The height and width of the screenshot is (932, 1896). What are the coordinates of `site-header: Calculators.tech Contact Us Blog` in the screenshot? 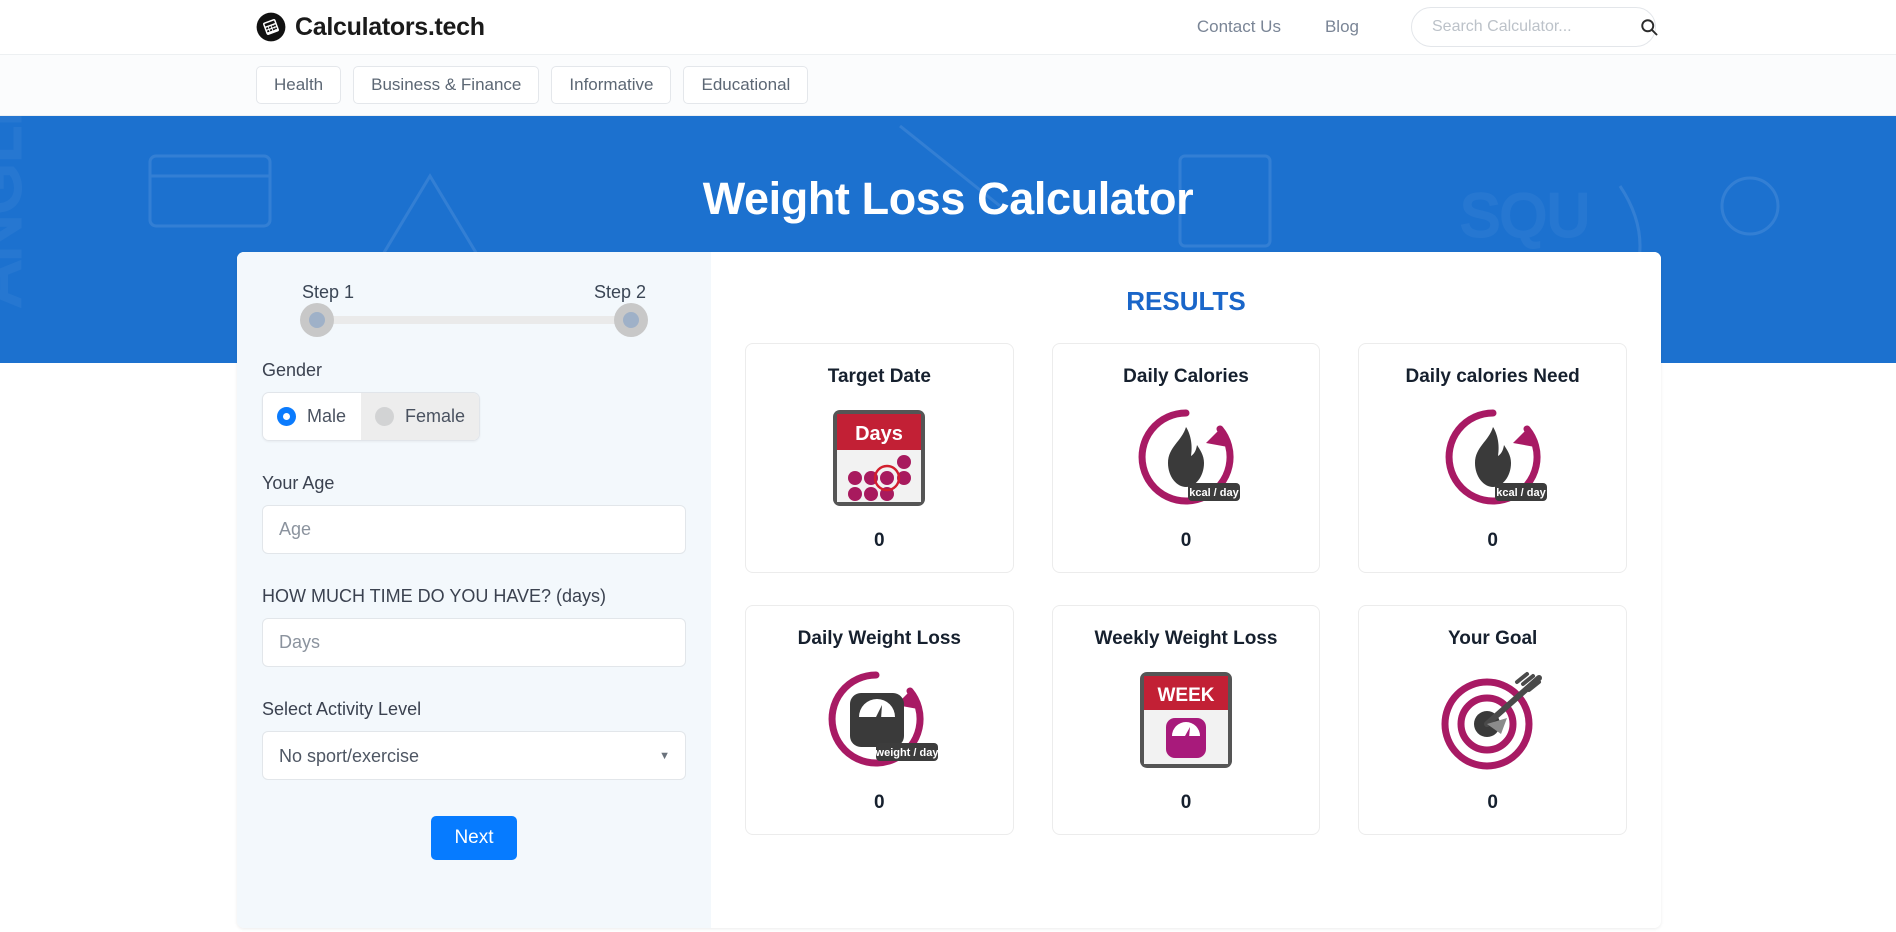 It's located at (948, 27).